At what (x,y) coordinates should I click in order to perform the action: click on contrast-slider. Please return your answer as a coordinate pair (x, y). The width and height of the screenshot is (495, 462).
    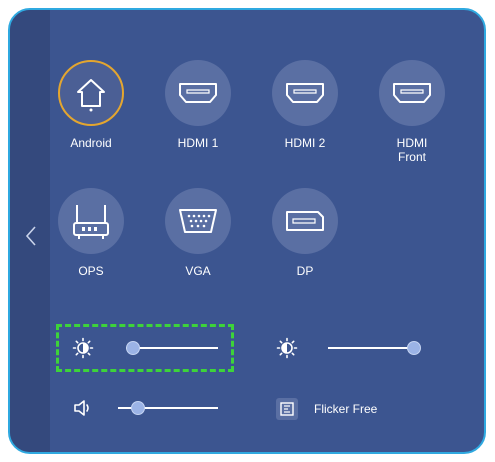
    Looking at the image, I should click on (374, 348).